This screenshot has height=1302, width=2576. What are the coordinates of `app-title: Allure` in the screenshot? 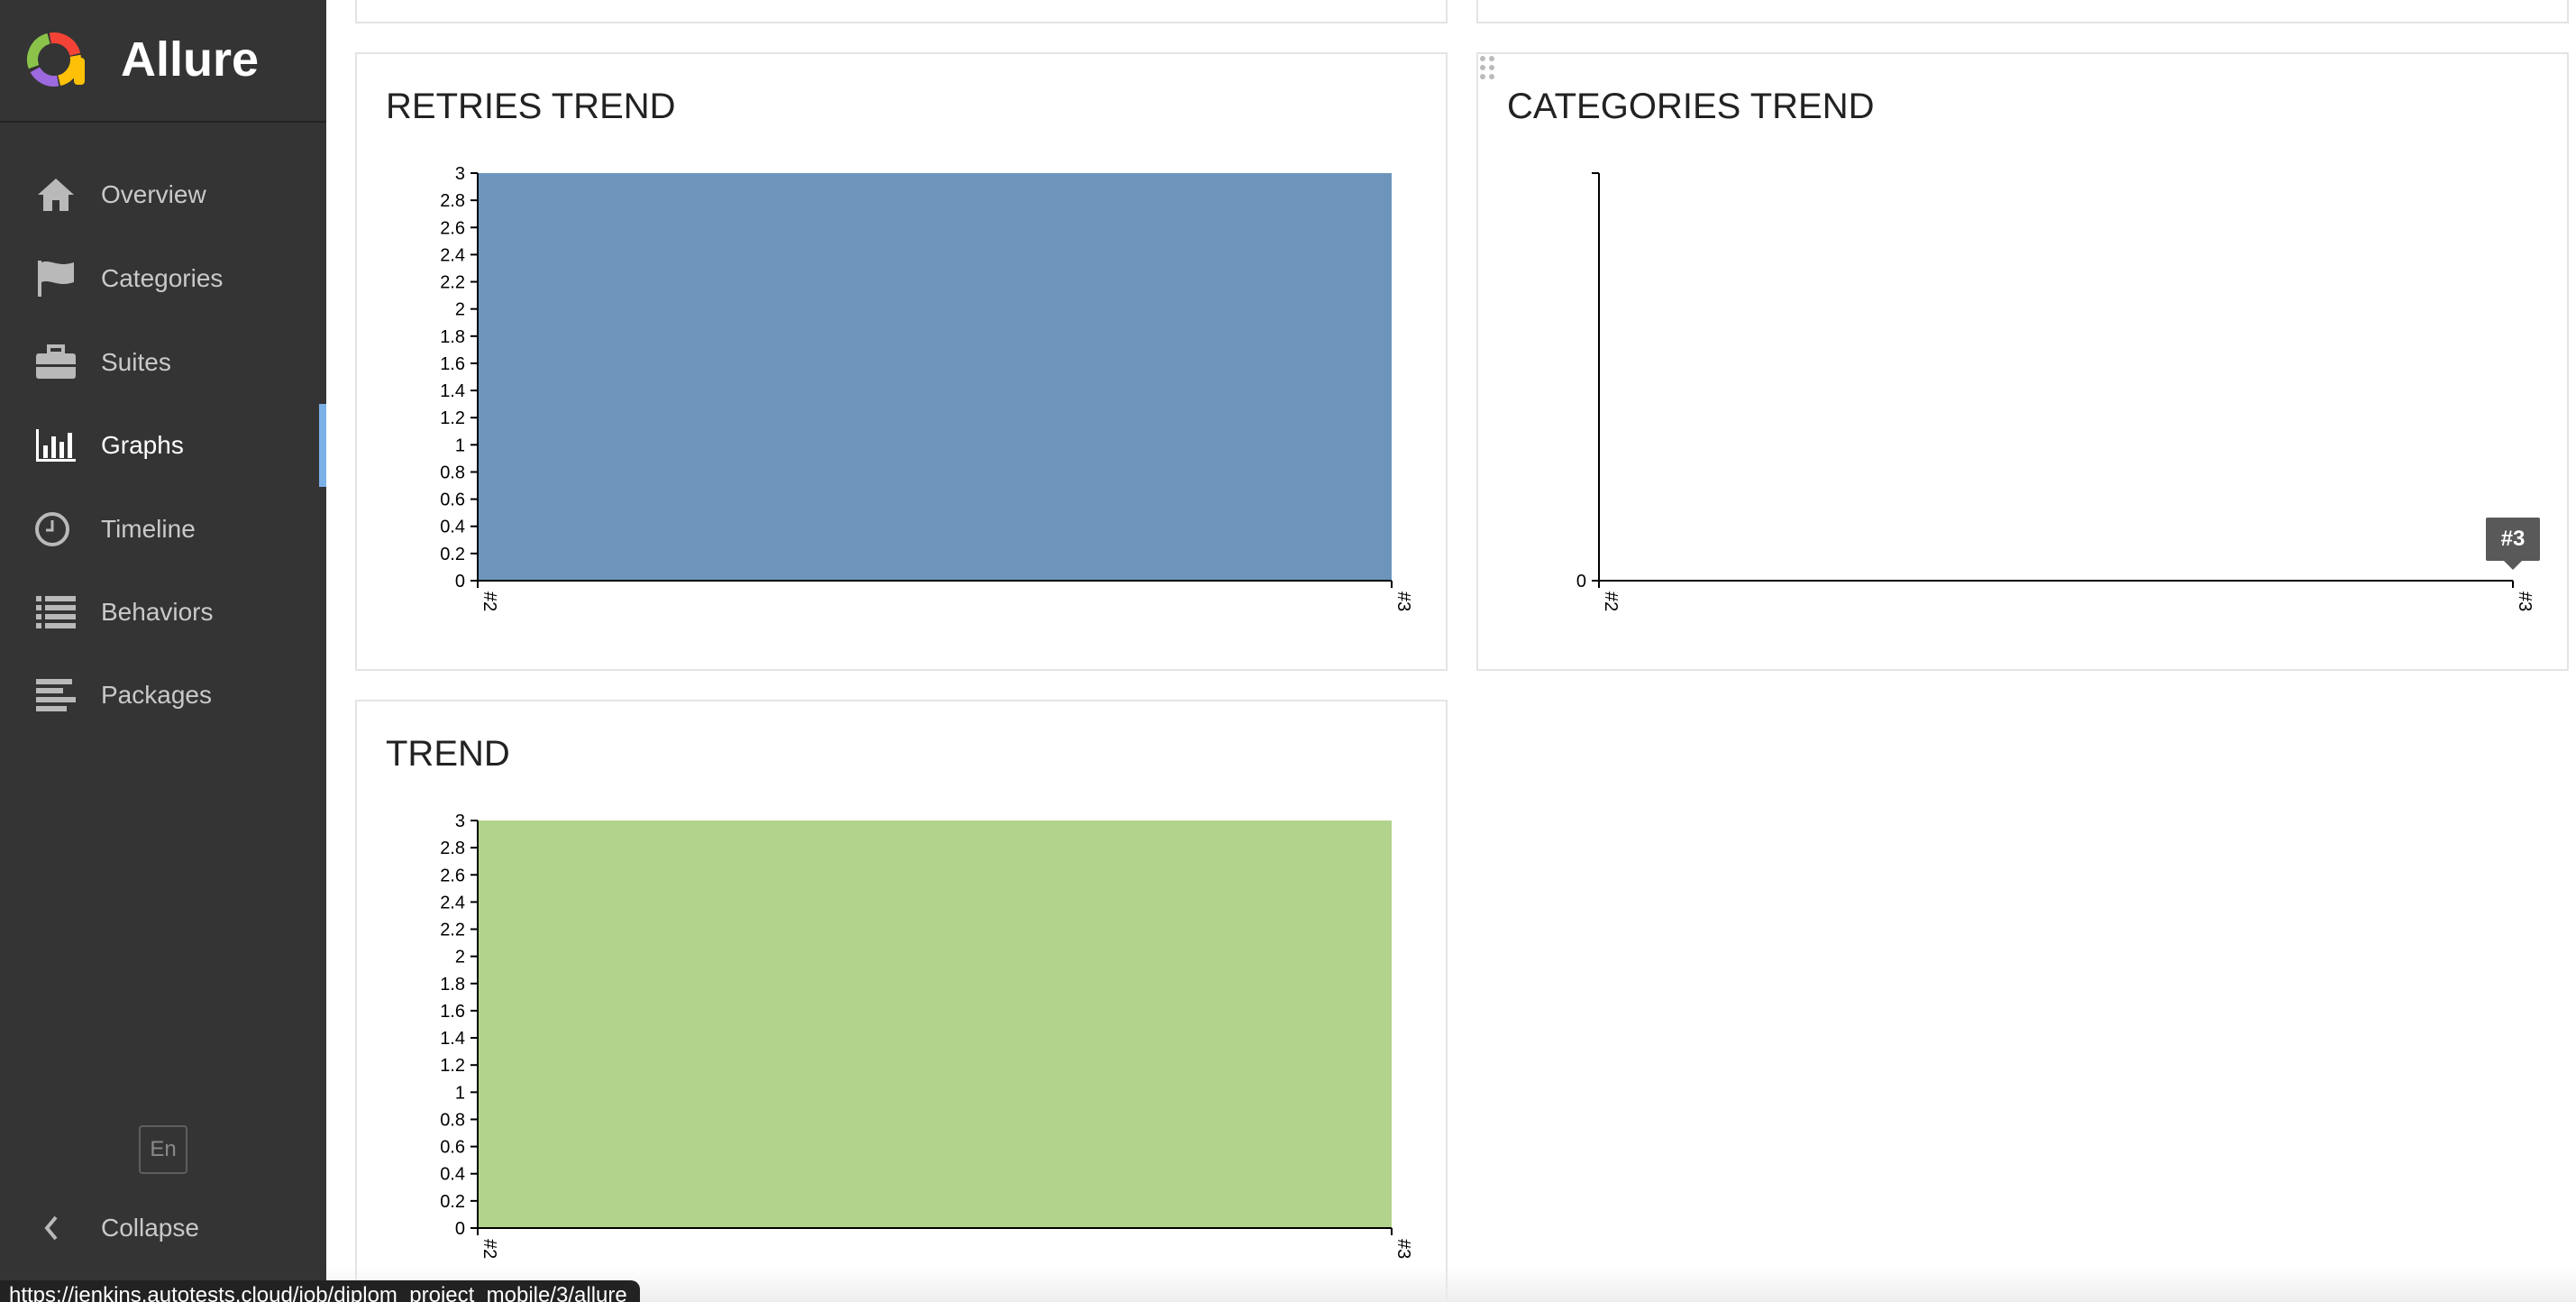 It's located at (190, 59).